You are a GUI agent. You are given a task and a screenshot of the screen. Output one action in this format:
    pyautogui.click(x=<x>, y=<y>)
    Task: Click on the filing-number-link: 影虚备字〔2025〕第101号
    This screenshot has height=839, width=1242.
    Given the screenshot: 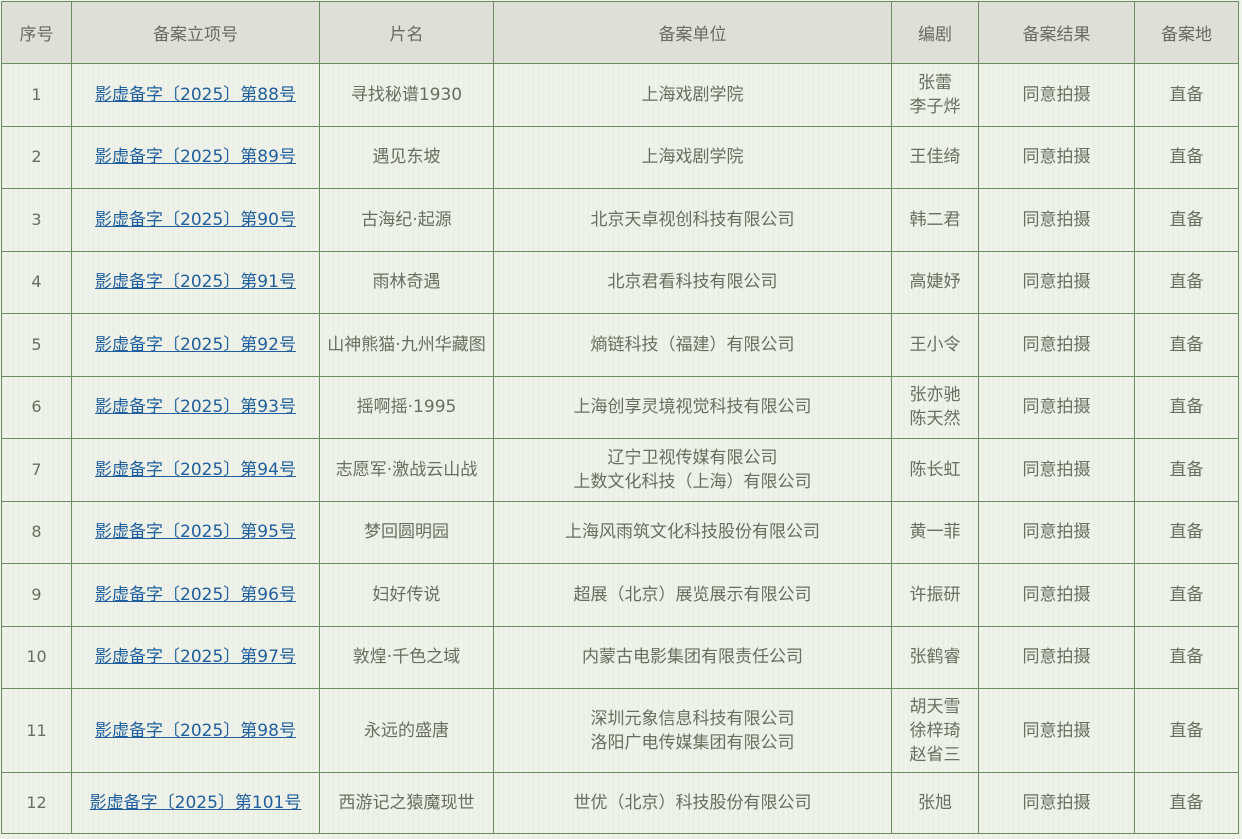 What is the action you would take?
    pyautogui.click(x=196, y=803)
    